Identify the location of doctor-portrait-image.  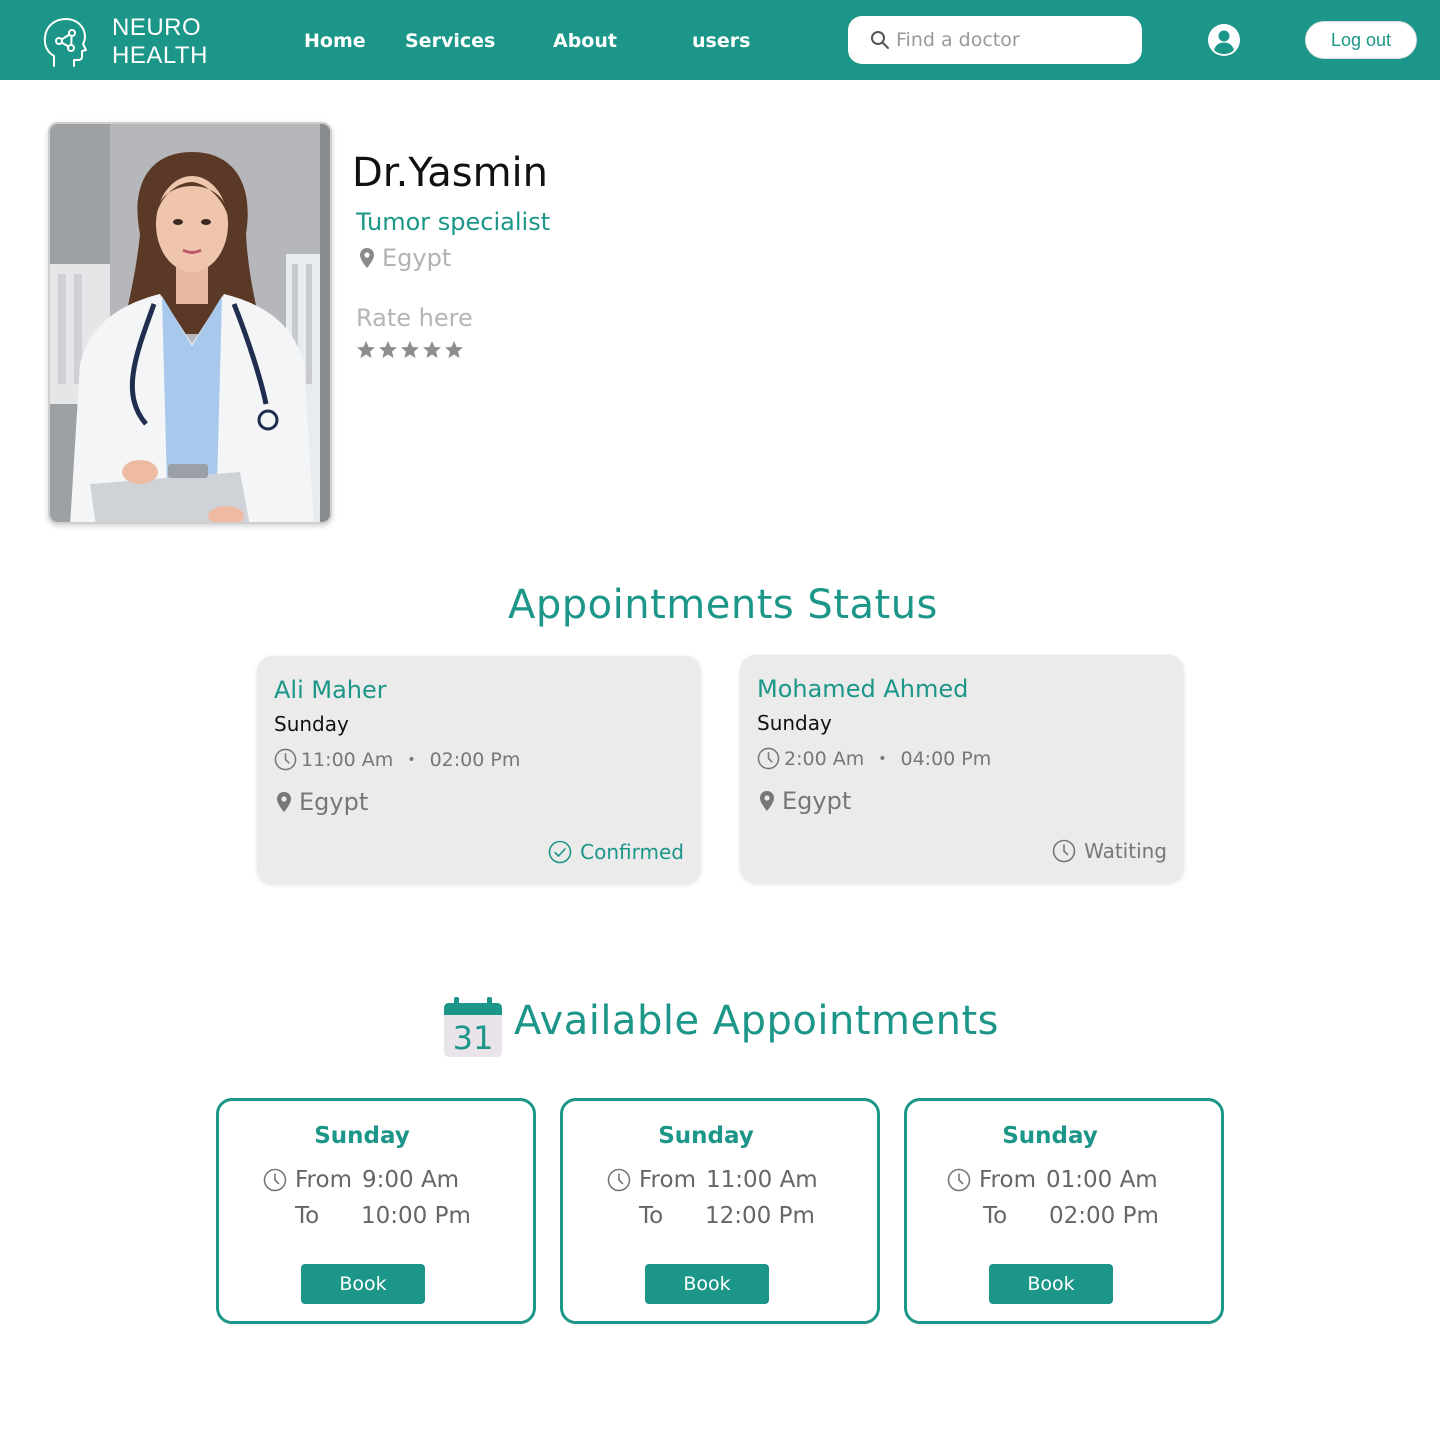
(190, 323).